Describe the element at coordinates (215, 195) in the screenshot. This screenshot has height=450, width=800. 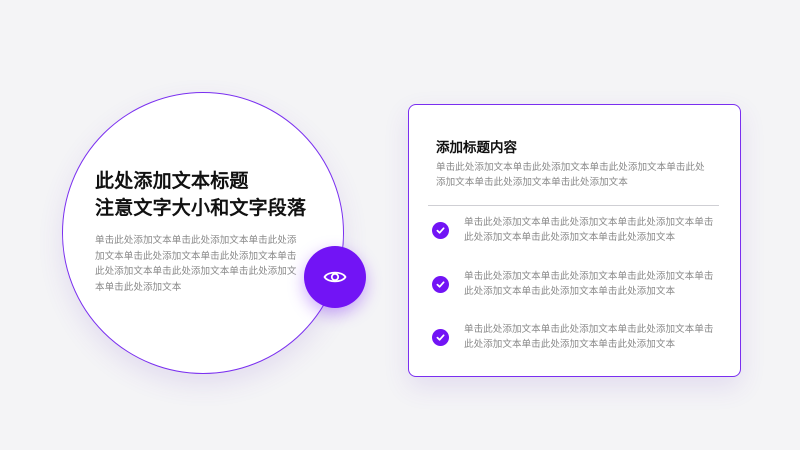
I see `circle-title: 此处添加文本标题 注意文字大小和文字段落` at that location.